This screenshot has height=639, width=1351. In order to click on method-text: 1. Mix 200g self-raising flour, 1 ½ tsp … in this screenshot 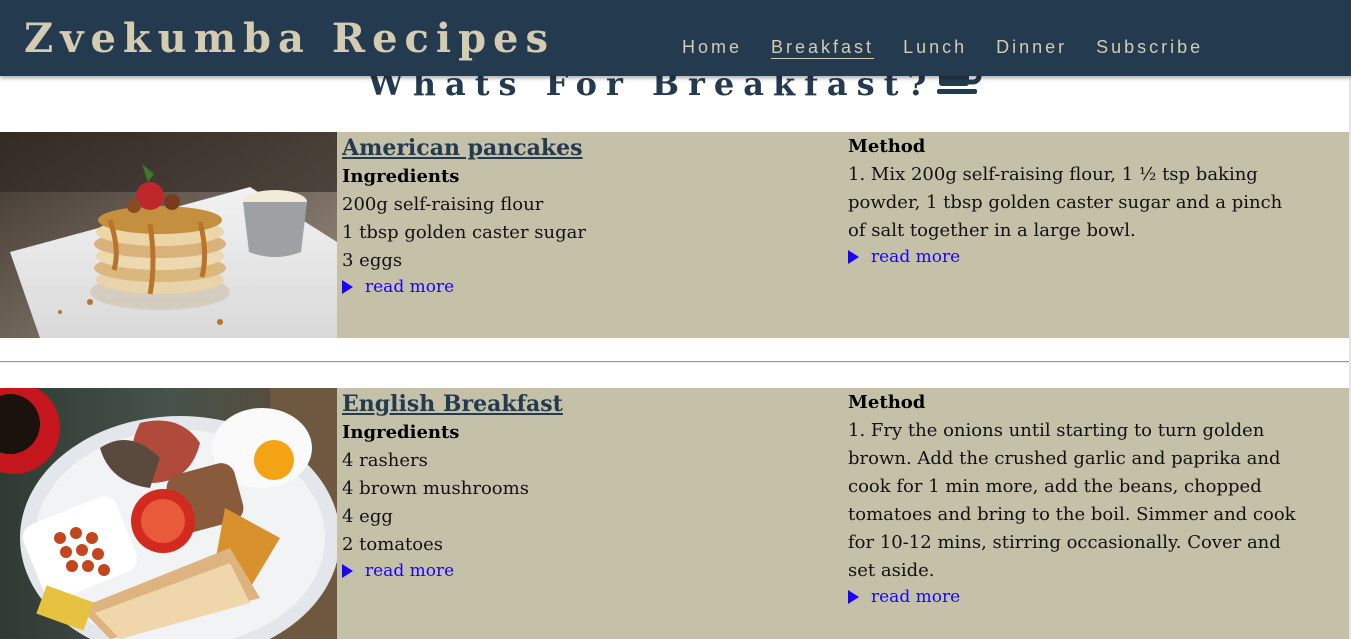, I will do `click(1065, 202)`.